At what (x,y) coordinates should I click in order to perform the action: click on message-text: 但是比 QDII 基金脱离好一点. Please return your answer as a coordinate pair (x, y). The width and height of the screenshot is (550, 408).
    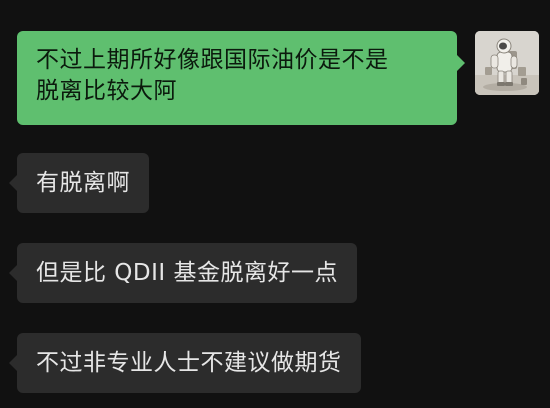
    Looking at the image, I should click on (187, 272).